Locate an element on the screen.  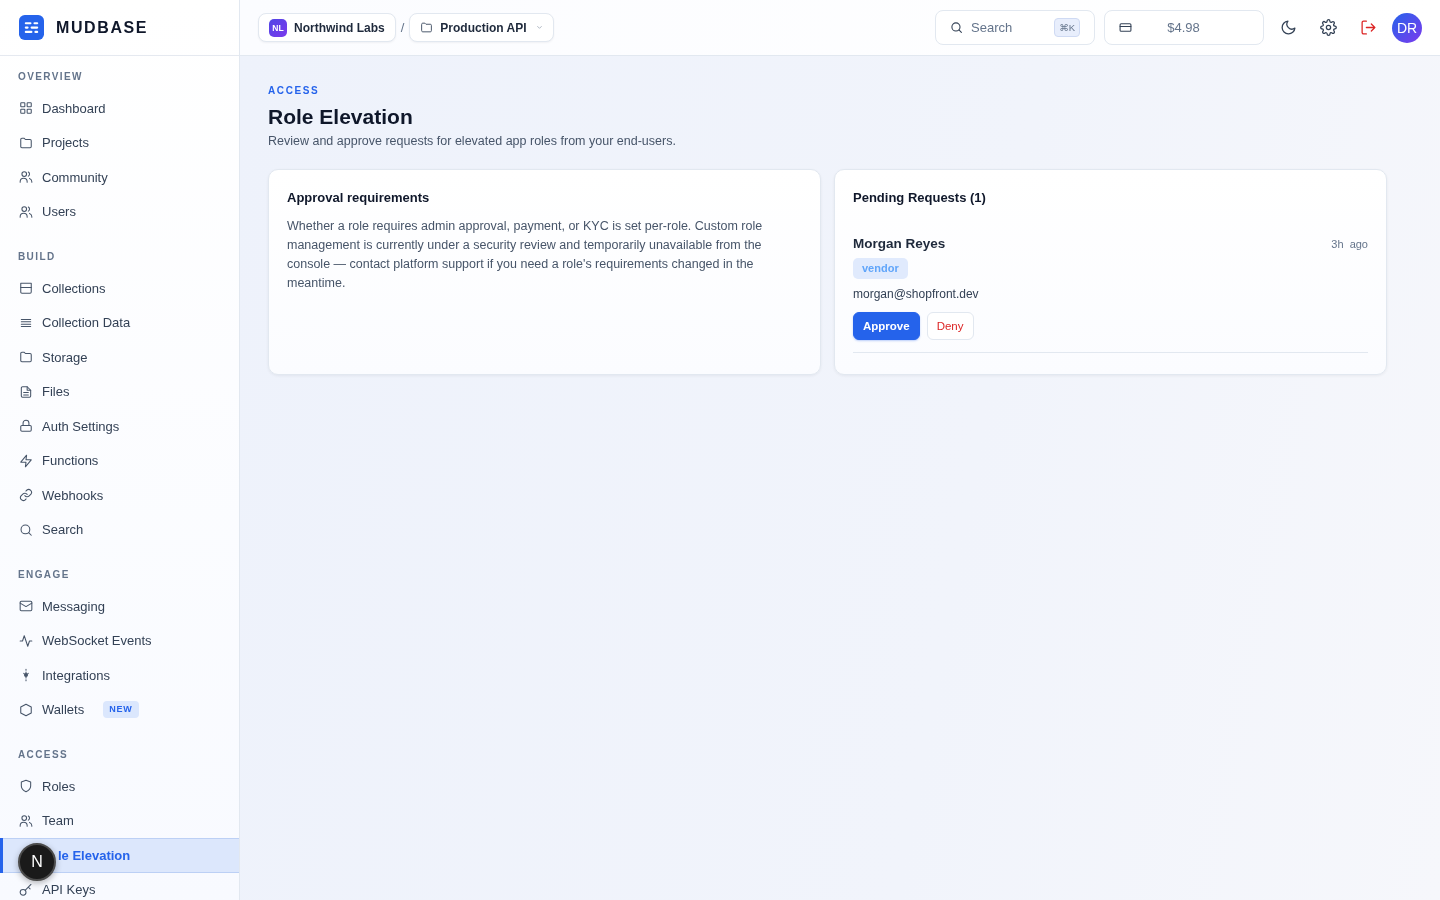
org-avatar: NL is located at coordinates (278, 27).